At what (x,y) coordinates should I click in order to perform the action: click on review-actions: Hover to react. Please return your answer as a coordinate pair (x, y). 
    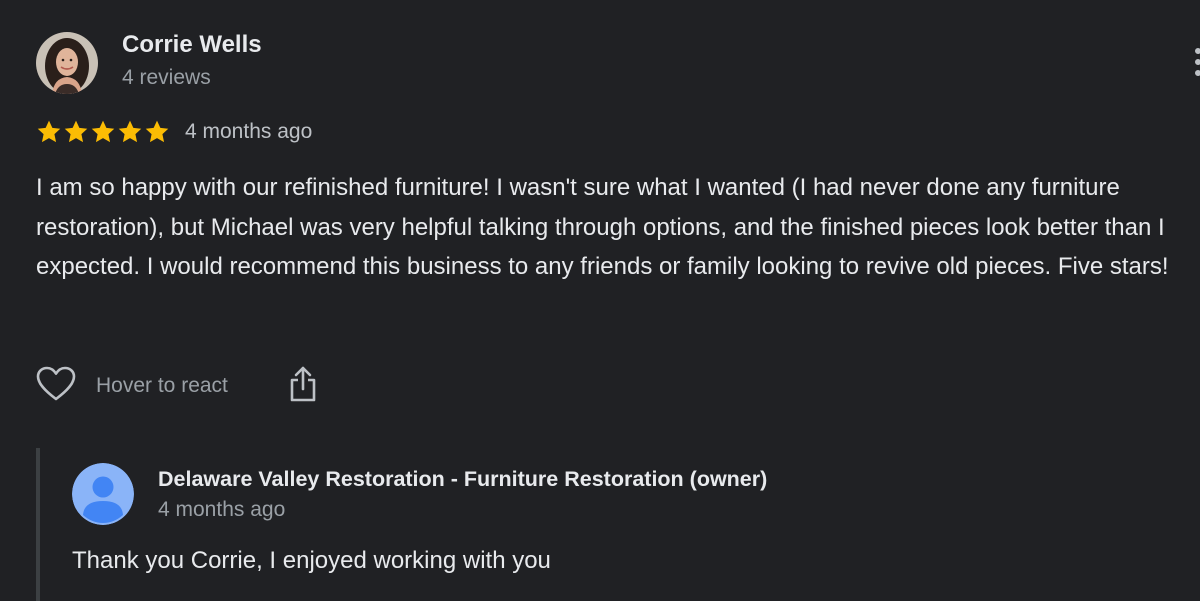
    Looking at the image, I should click on (177, 386).